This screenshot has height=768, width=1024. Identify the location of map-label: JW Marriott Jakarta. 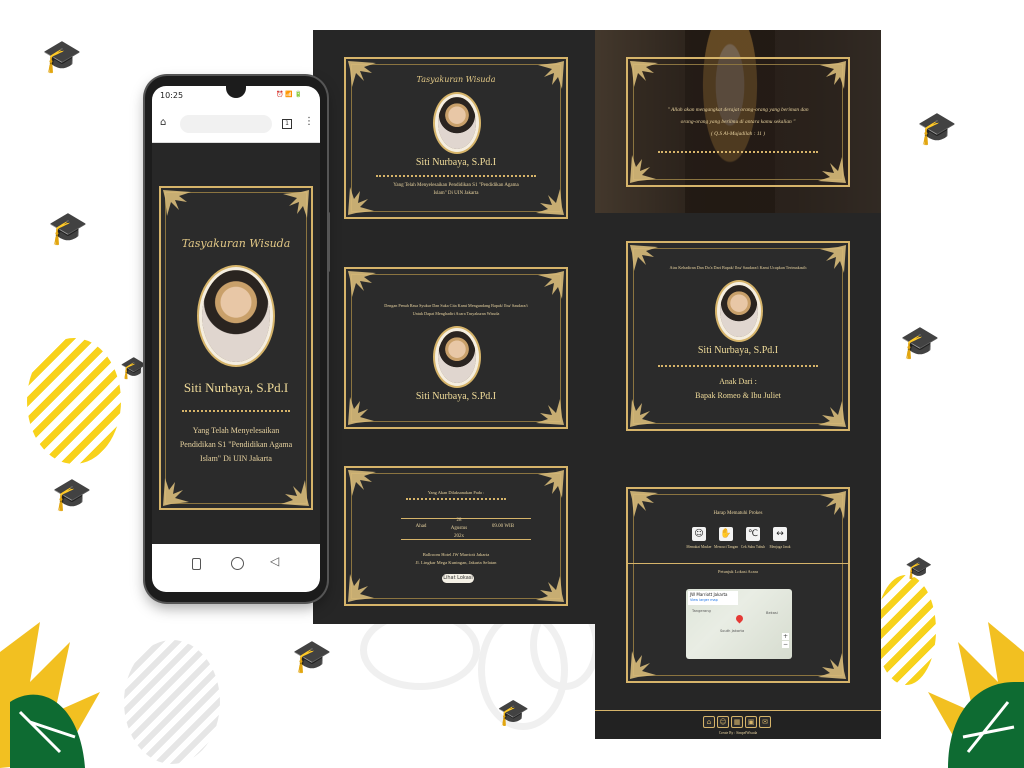
(709, 594).